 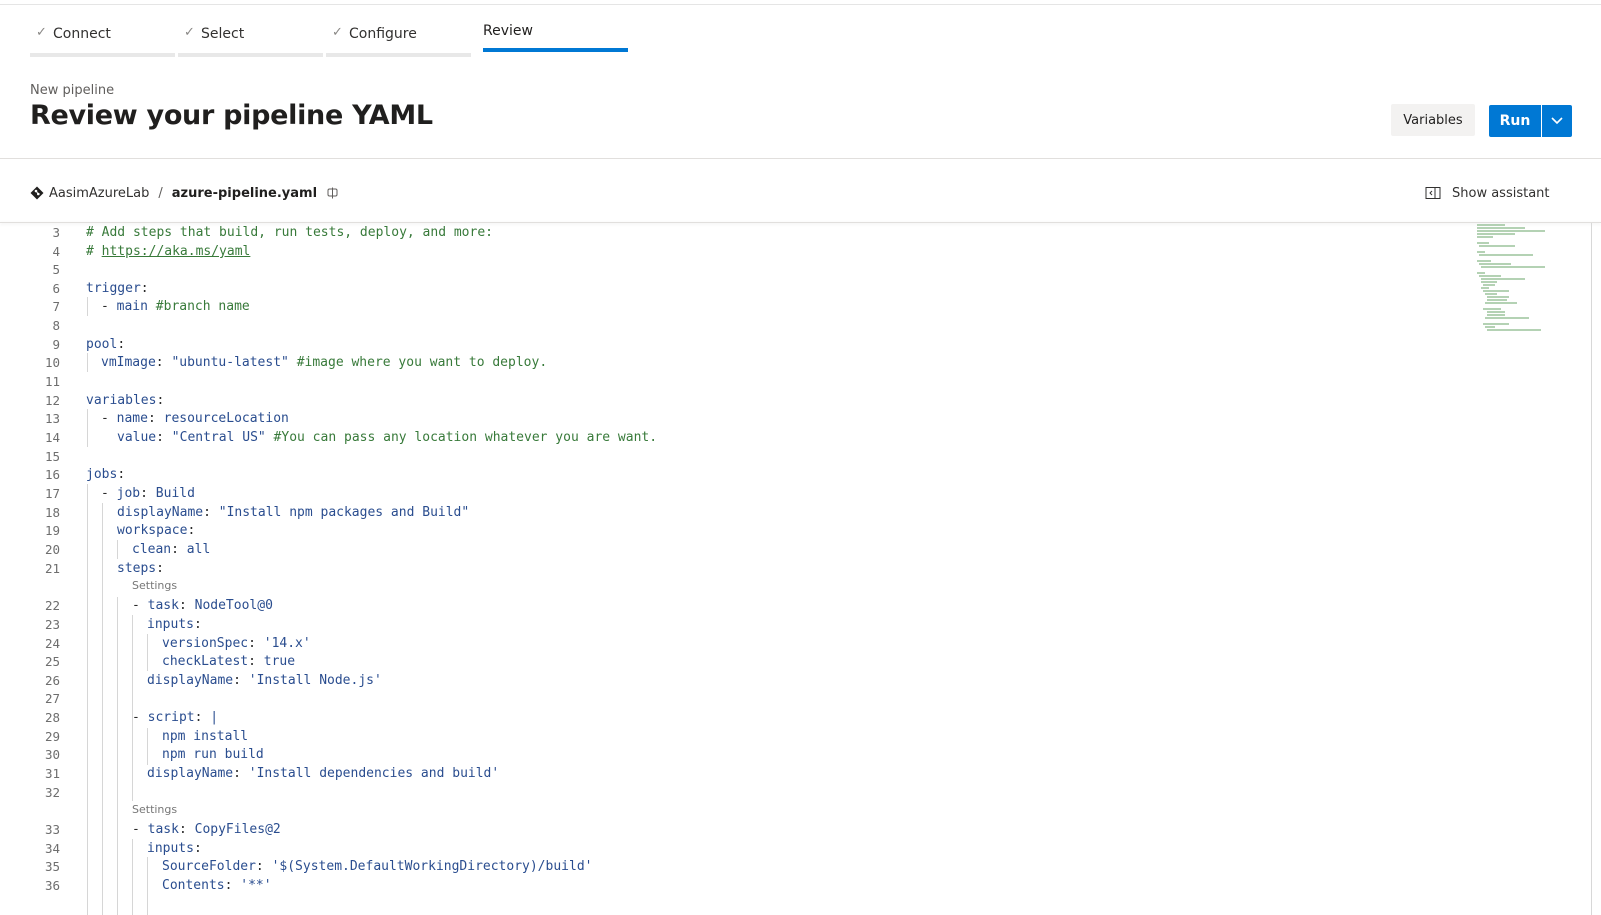 I want to click on code-line: 20 clean: all, so click(x=700, y=549).